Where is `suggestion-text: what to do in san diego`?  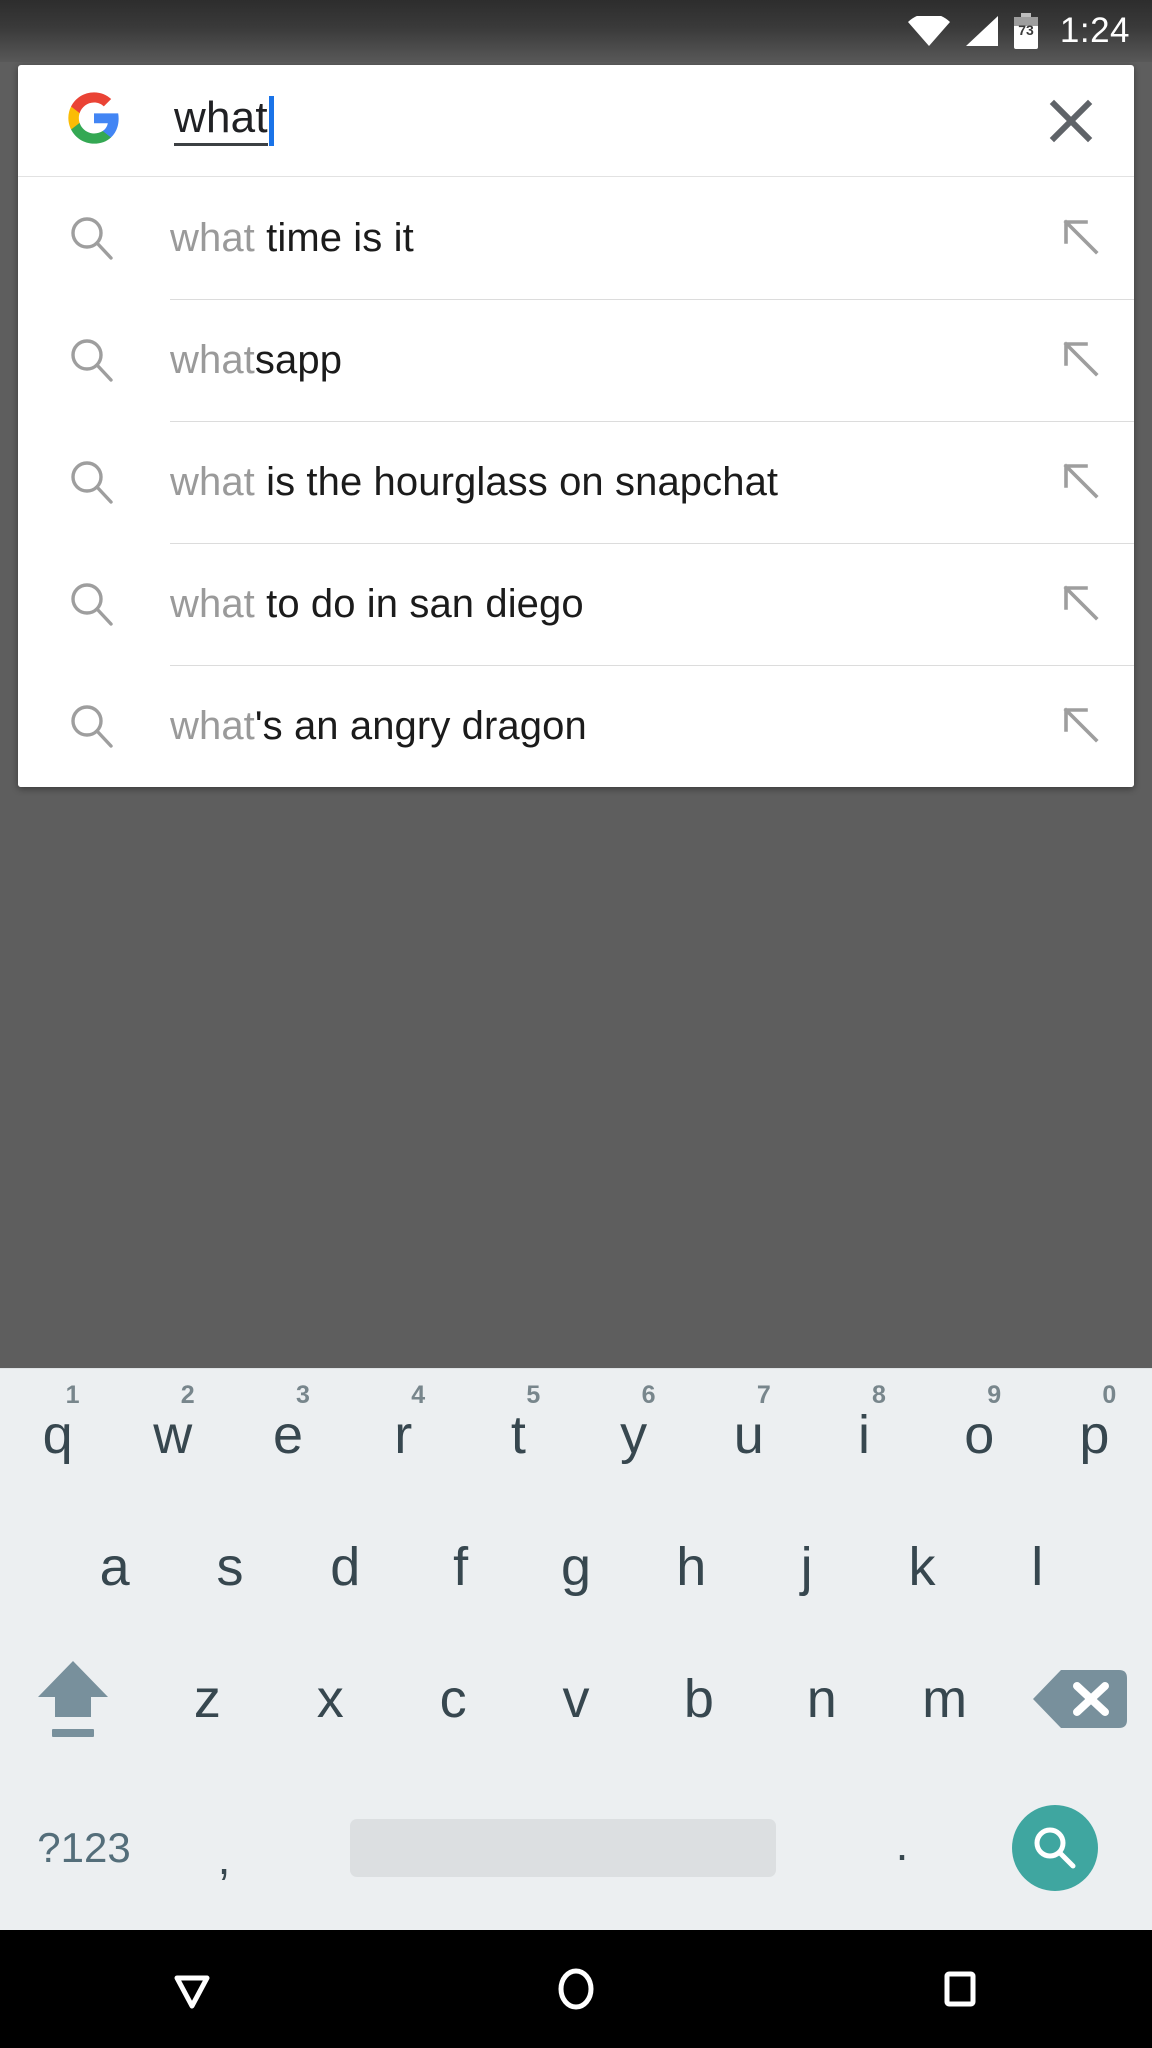 suggestion-text: what to do in san diego is located at coordinates (613, 604).